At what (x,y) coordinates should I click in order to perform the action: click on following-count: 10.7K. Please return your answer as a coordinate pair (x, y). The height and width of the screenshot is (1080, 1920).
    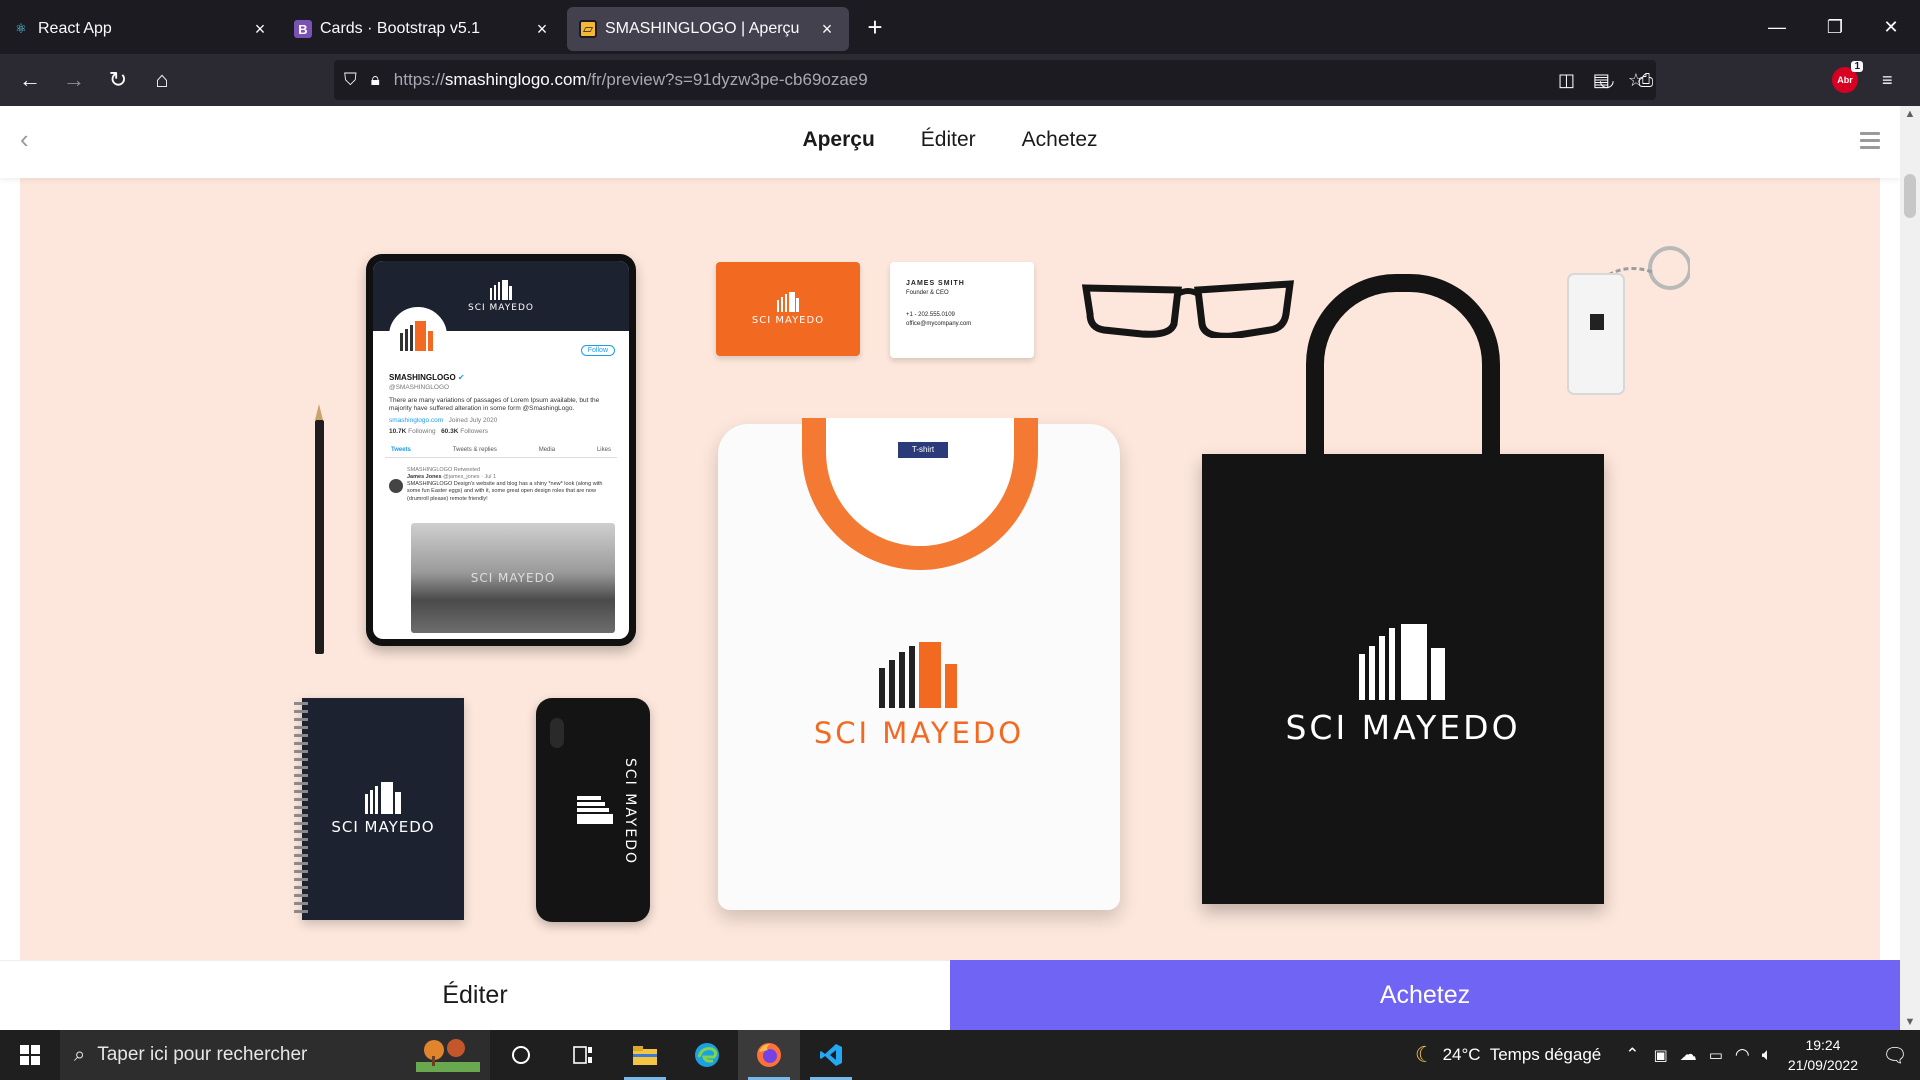
    Looking at the image, I should click on (398, 431).